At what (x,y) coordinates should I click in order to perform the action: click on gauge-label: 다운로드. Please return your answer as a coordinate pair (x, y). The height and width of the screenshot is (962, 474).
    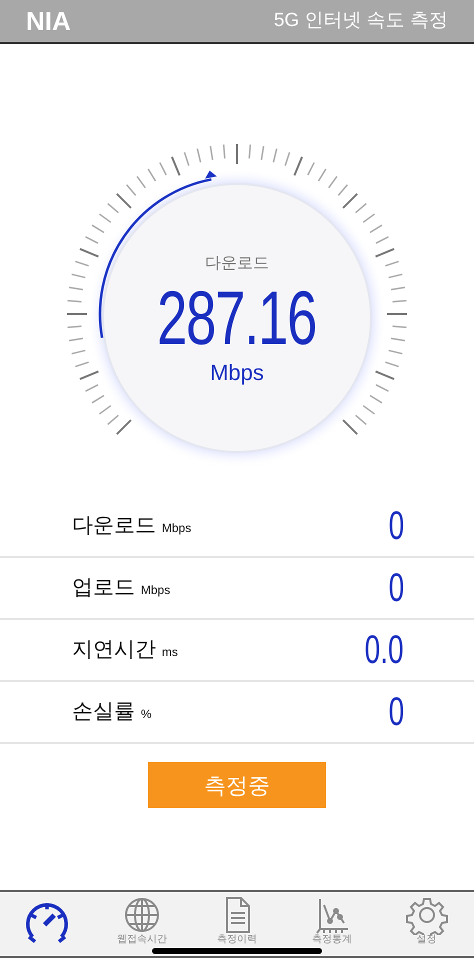
    Looking at the image, I should click on (237, 264).